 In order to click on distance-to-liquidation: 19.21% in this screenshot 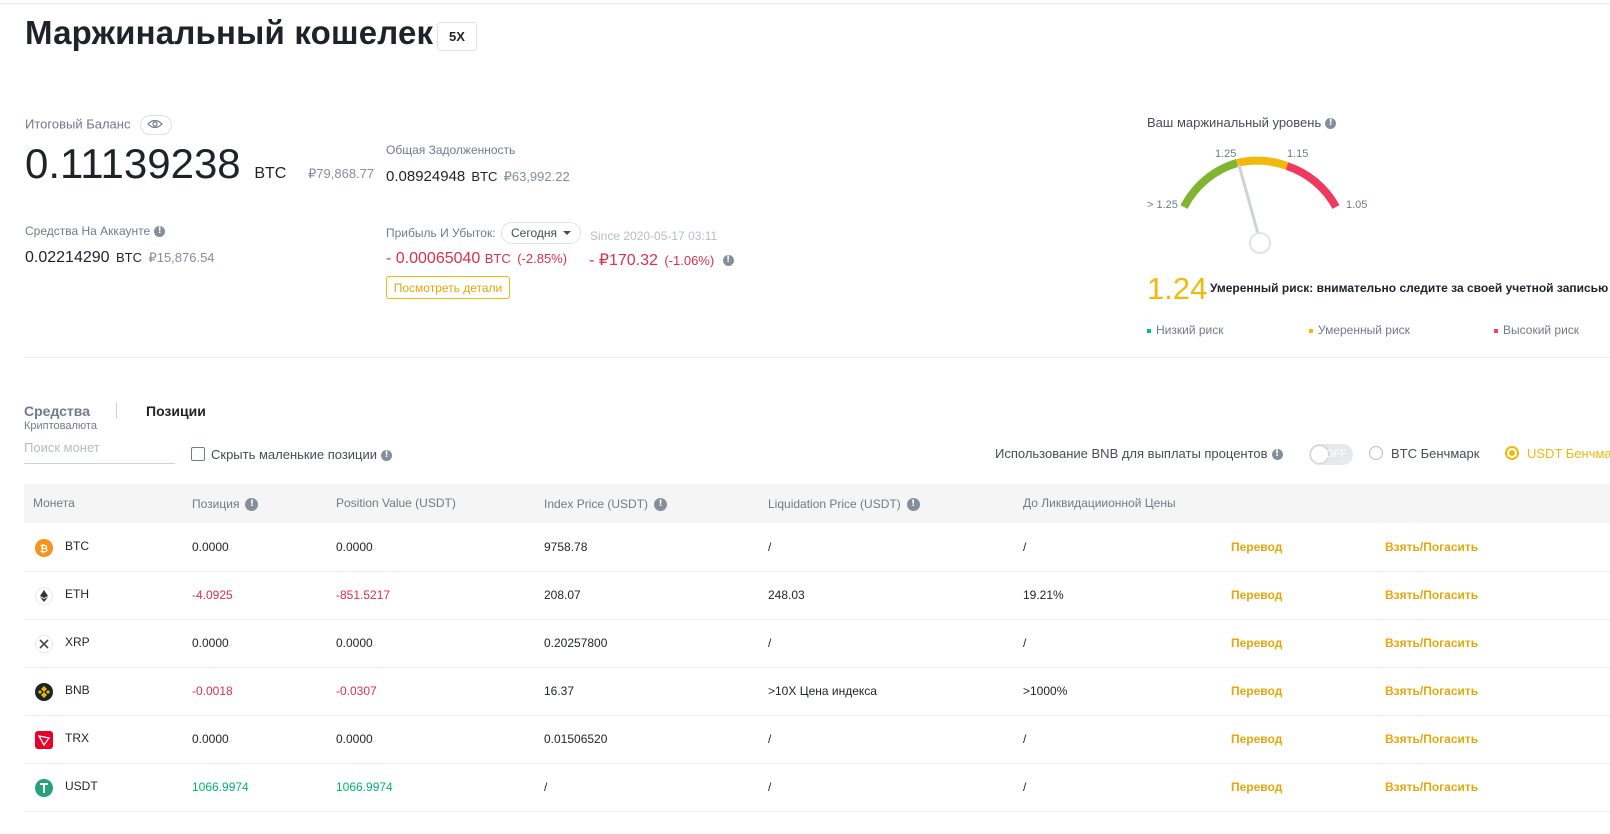, I will do `click(1043, 595)`.